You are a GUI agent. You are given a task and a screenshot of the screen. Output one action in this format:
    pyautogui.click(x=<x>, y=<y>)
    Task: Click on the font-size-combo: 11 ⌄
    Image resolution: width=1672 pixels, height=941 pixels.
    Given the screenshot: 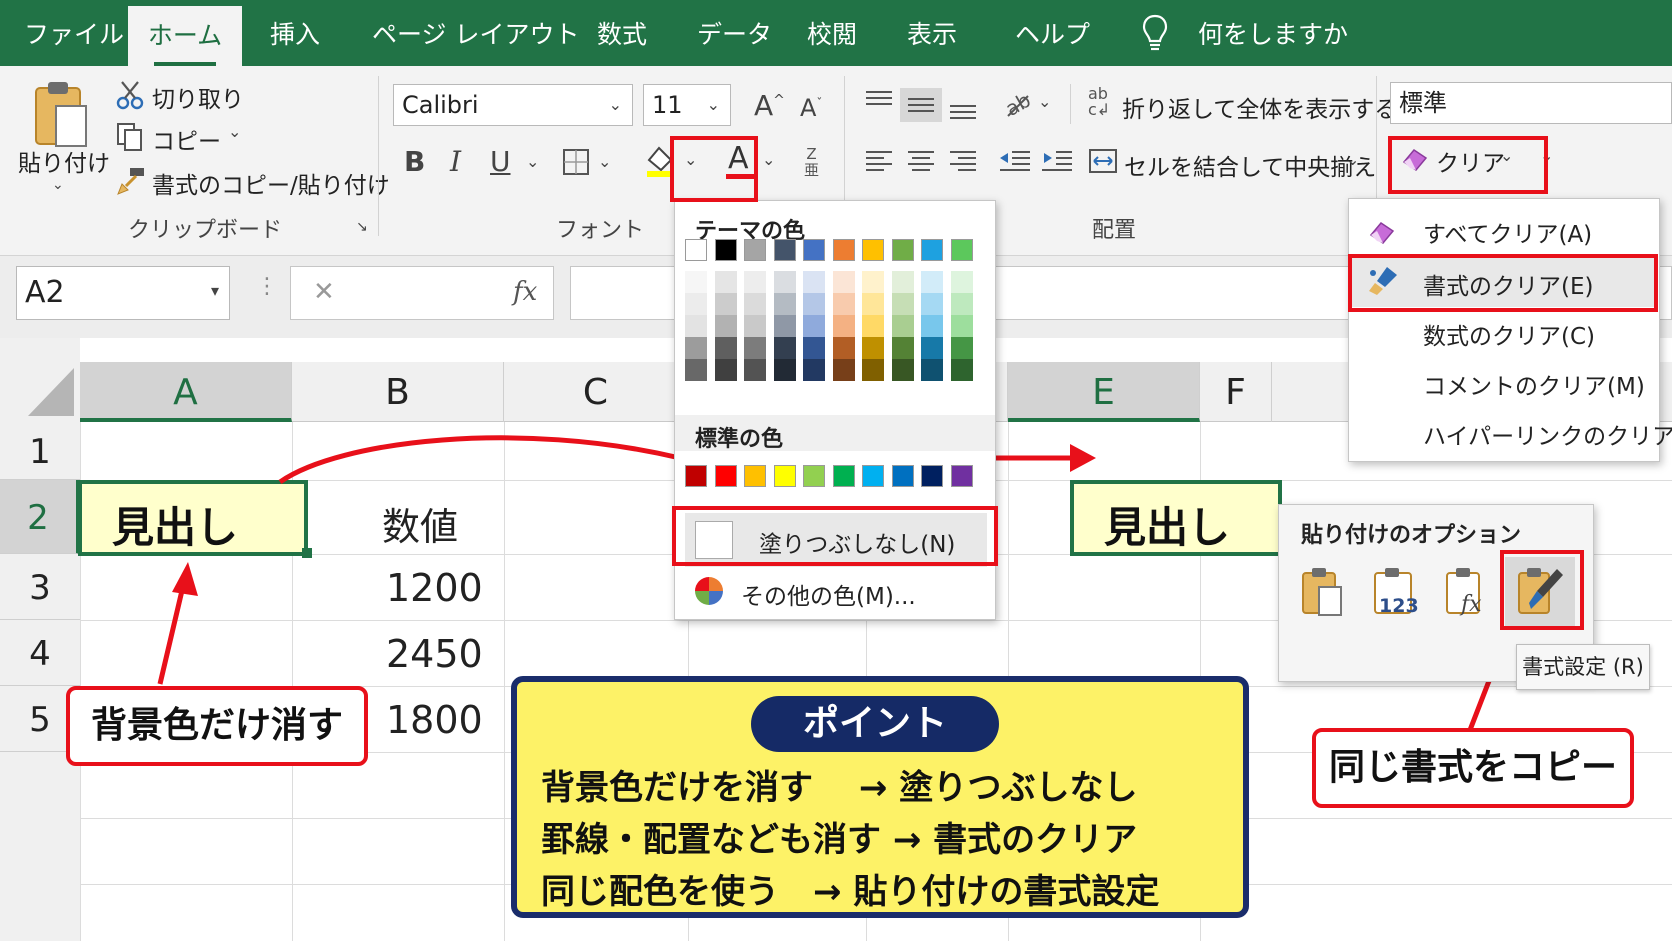 What is the action you would take?
    pyautogui.click(x=687, y=105)
    